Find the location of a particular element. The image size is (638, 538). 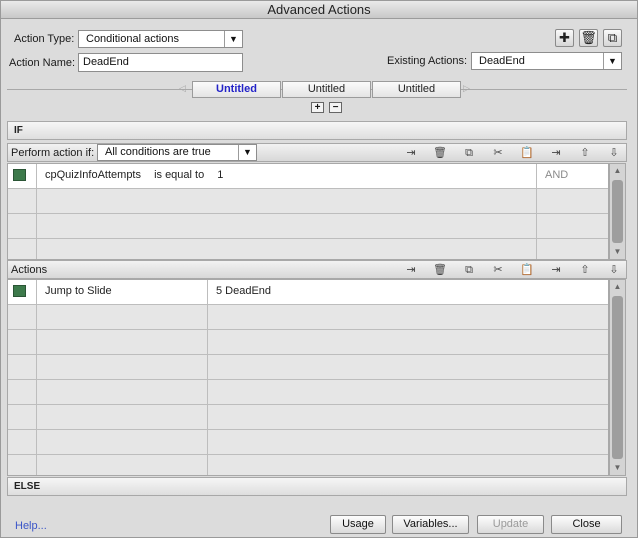

condition-connector: AND is located at coordinates (572, 176).